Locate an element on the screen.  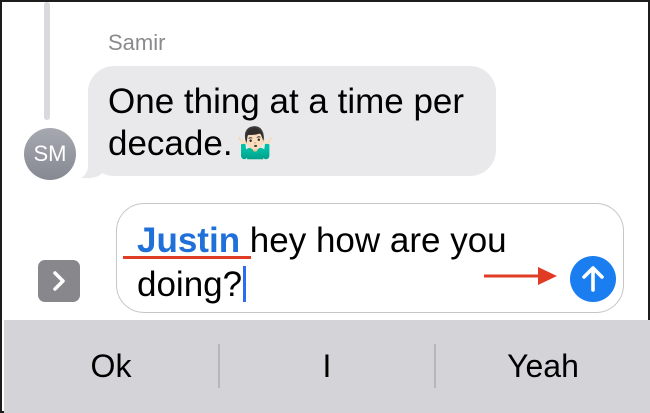
thread-reply-line is located at coordinates (47, 61).